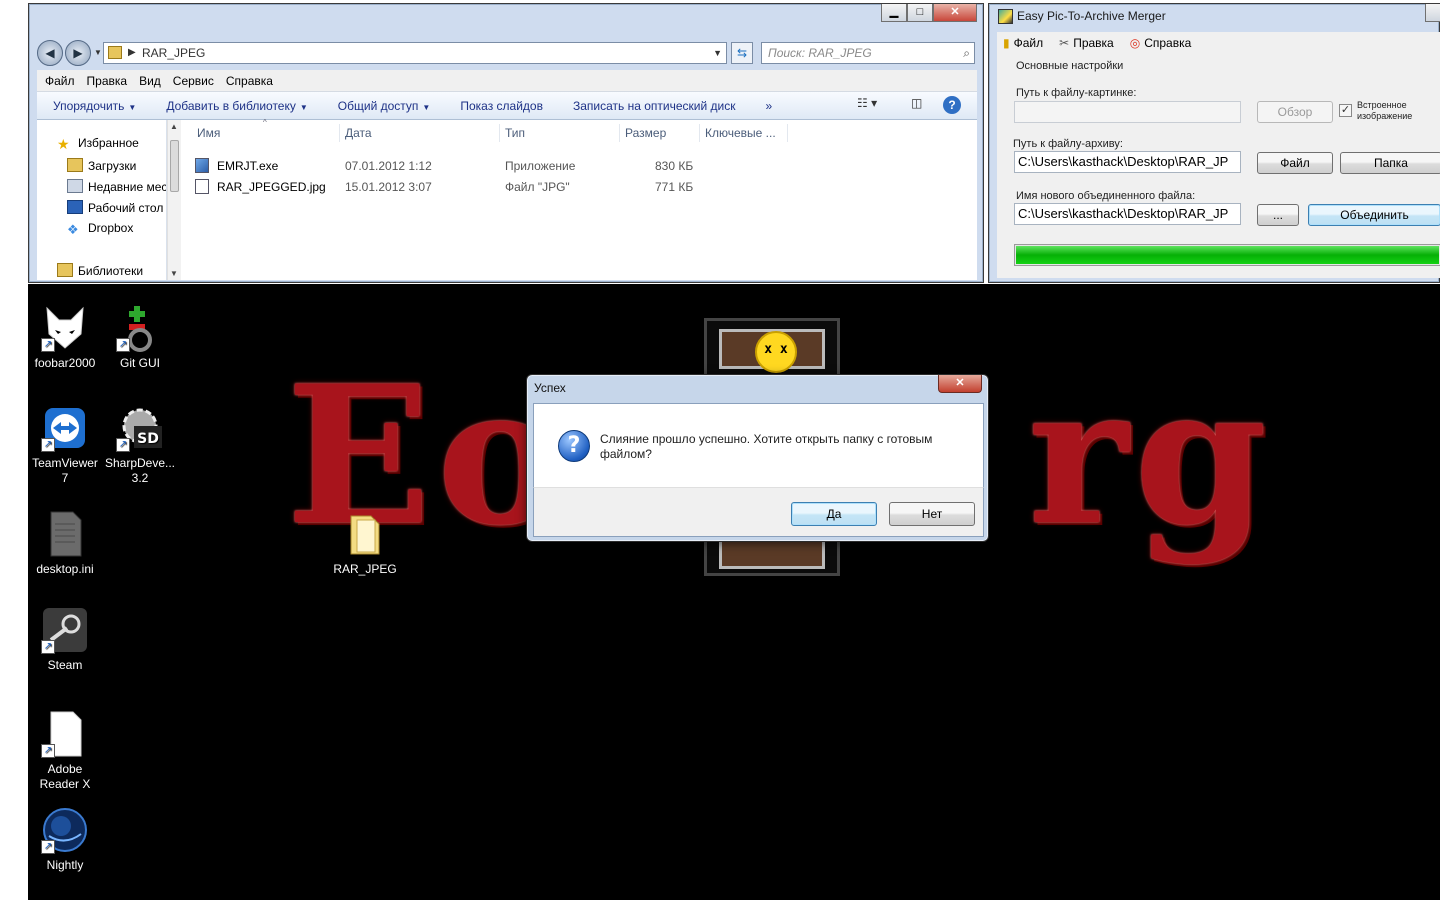 This screenshot has height=900, width=1440. I want to click on menu-edit: ✂ Правка, so click(1086, 43).